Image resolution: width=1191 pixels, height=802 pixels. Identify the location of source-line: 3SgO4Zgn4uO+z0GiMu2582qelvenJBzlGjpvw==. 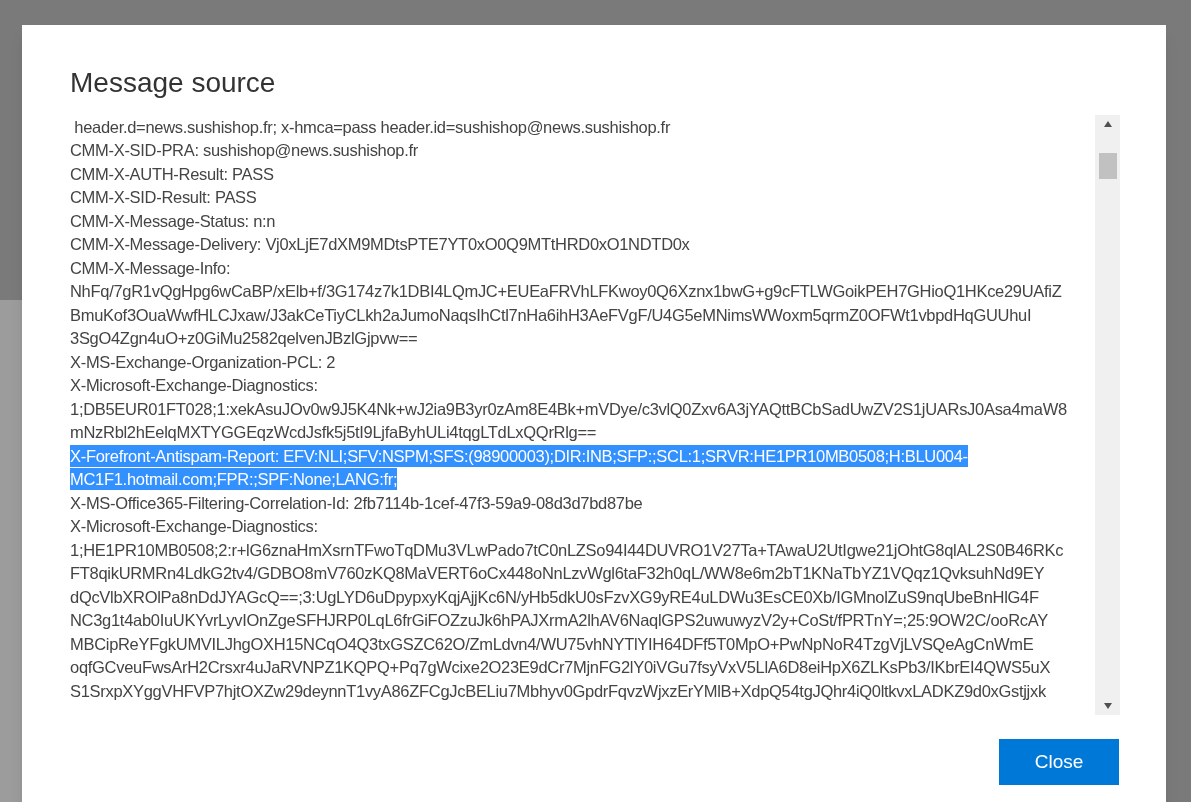
(244, 339).